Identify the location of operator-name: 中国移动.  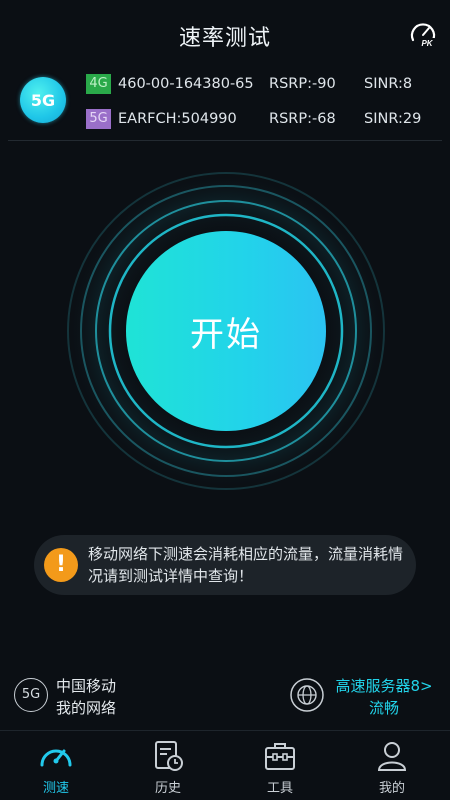
(86, 686).